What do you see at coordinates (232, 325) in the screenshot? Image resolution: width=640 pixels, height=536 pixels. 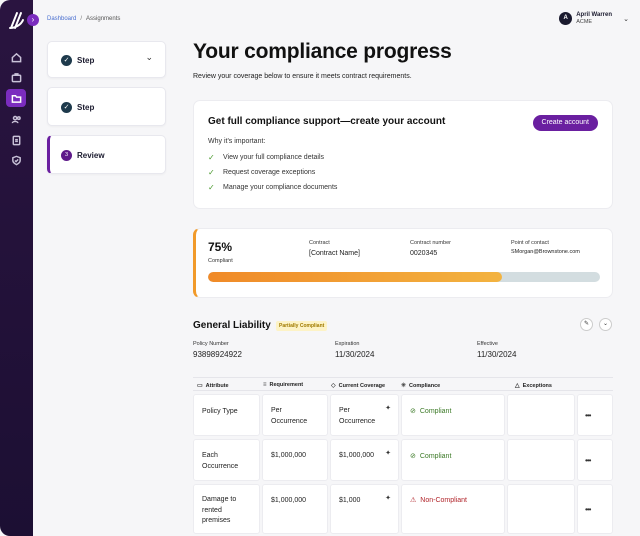 I see `policy-title: General Liability` at bounding box center [232, 325].